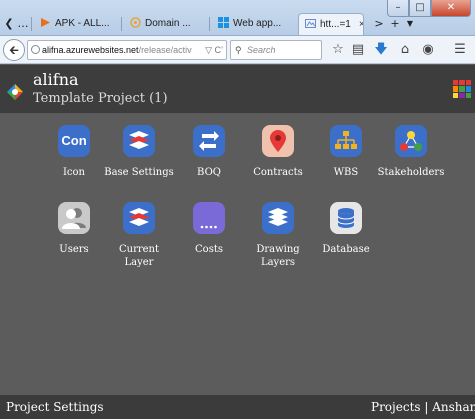  What do you see at coordinates (405, 50) in the screenshot?
I see `home-icon: ⌂` at bounding box center [405, 50].